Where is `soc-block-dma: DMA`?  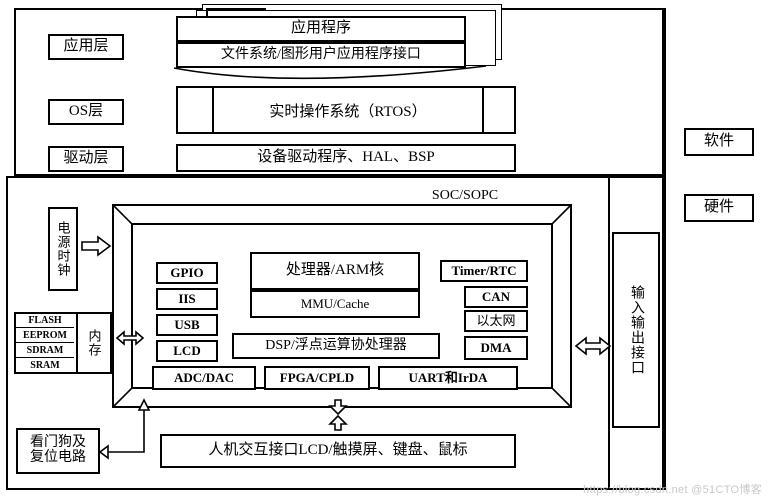
soc-block-dma: DMA is located at coordinates (496, 348).